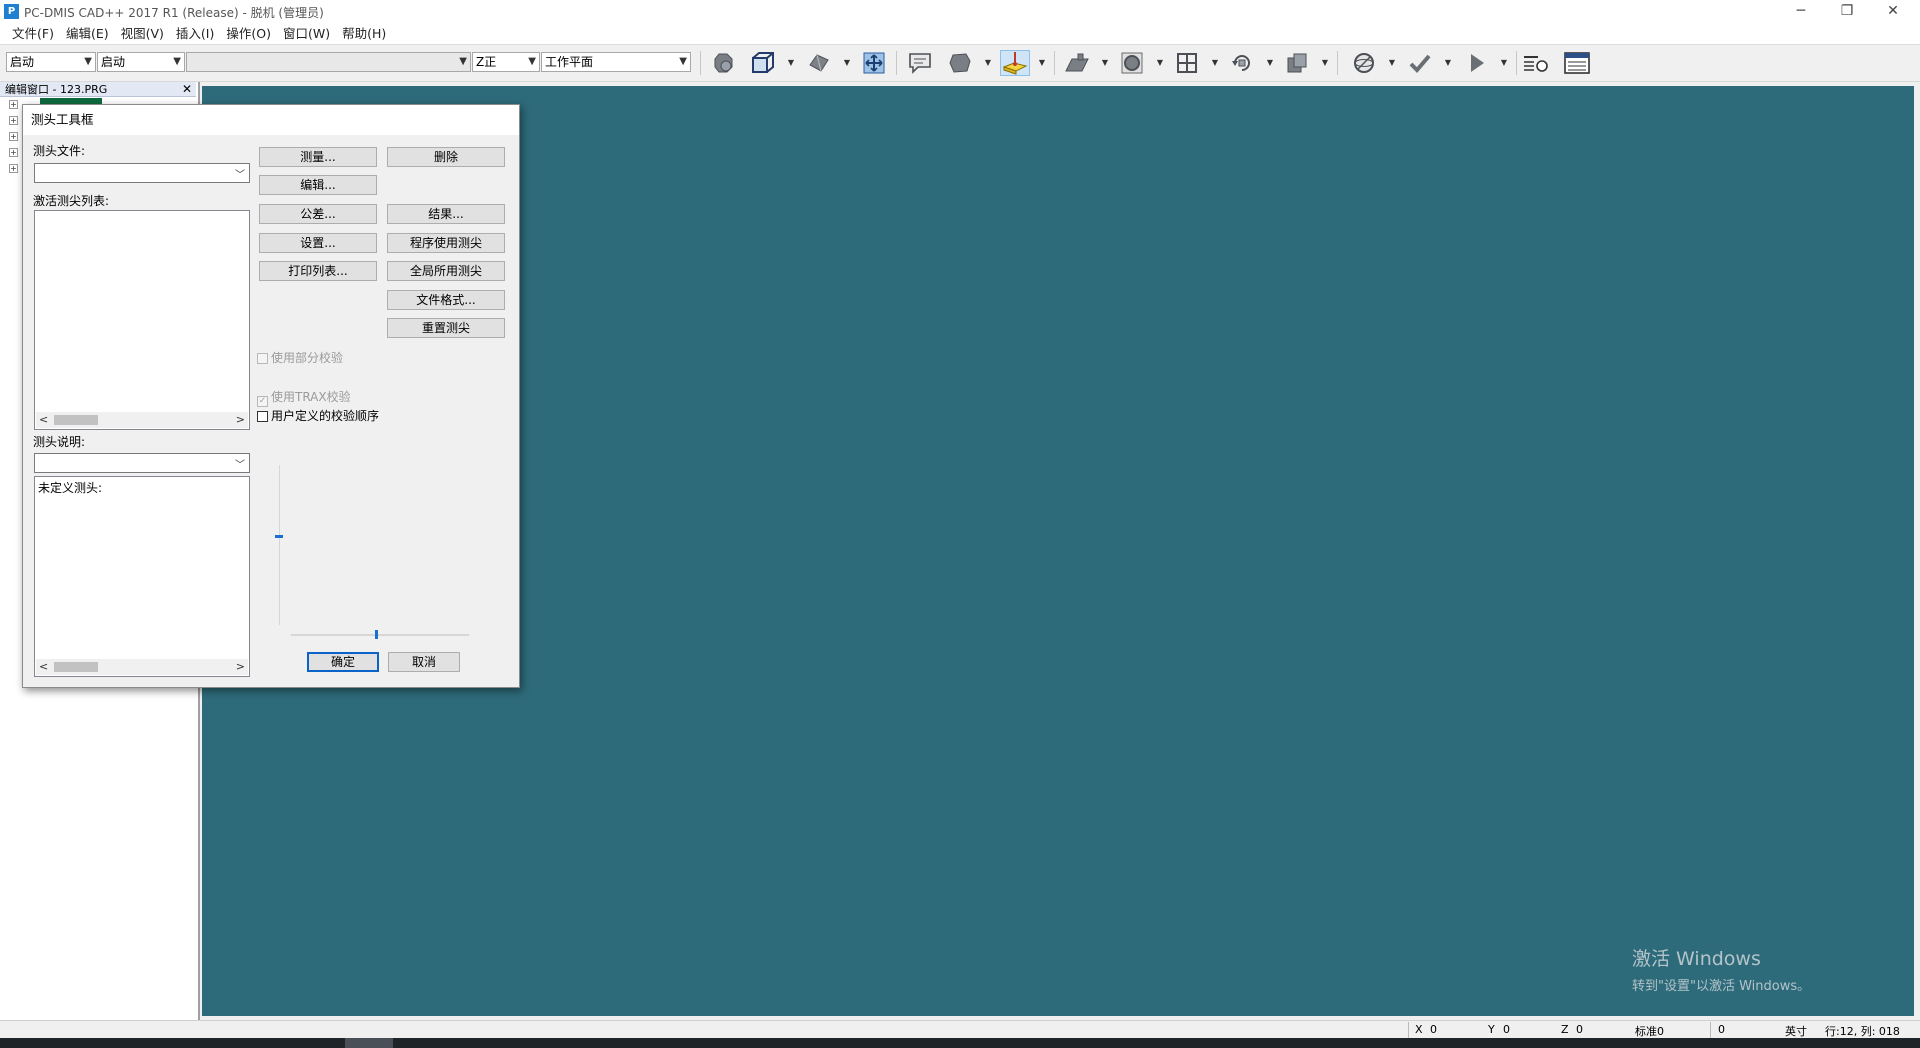  I want to click on circle-icon, so click(1132, 63).